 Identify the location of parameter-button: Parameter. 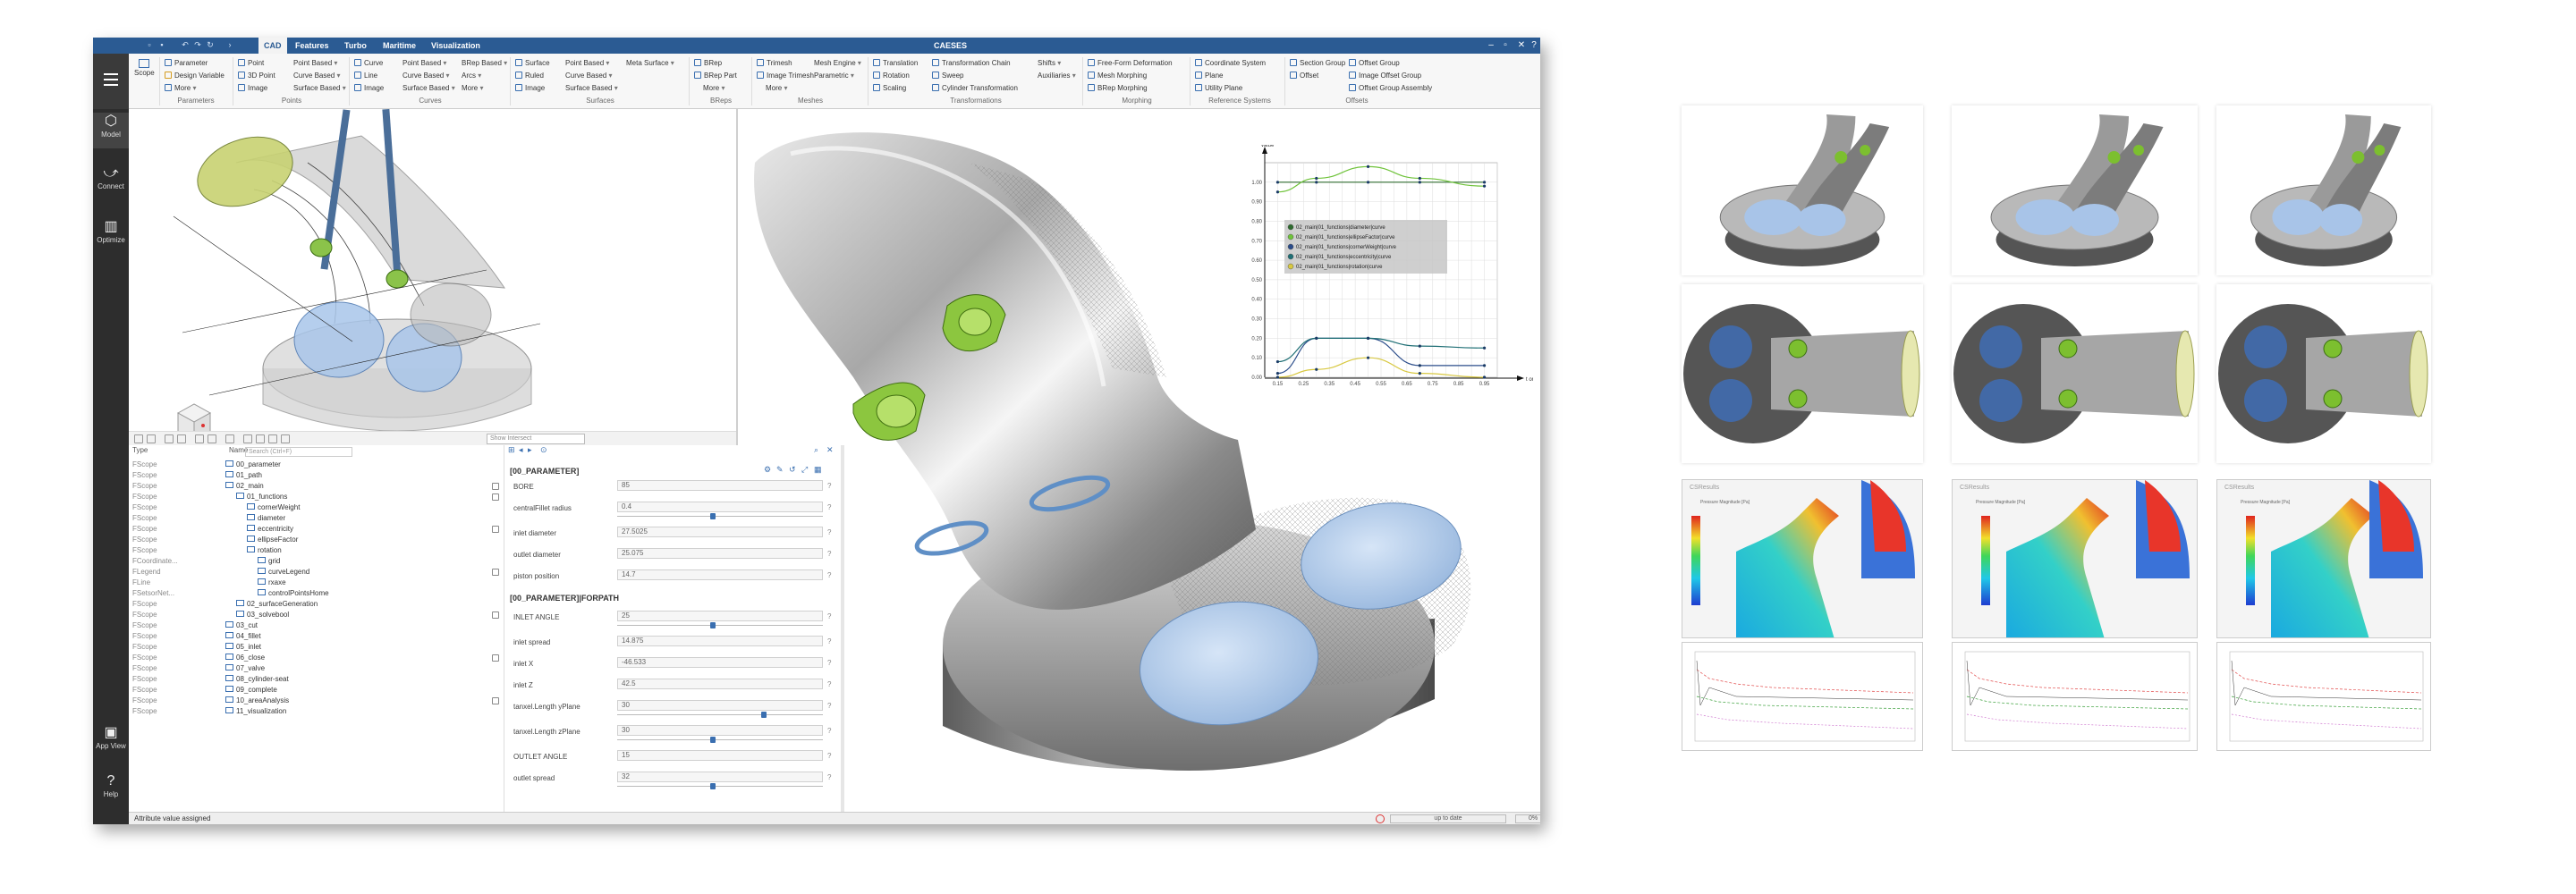
(186, 63).